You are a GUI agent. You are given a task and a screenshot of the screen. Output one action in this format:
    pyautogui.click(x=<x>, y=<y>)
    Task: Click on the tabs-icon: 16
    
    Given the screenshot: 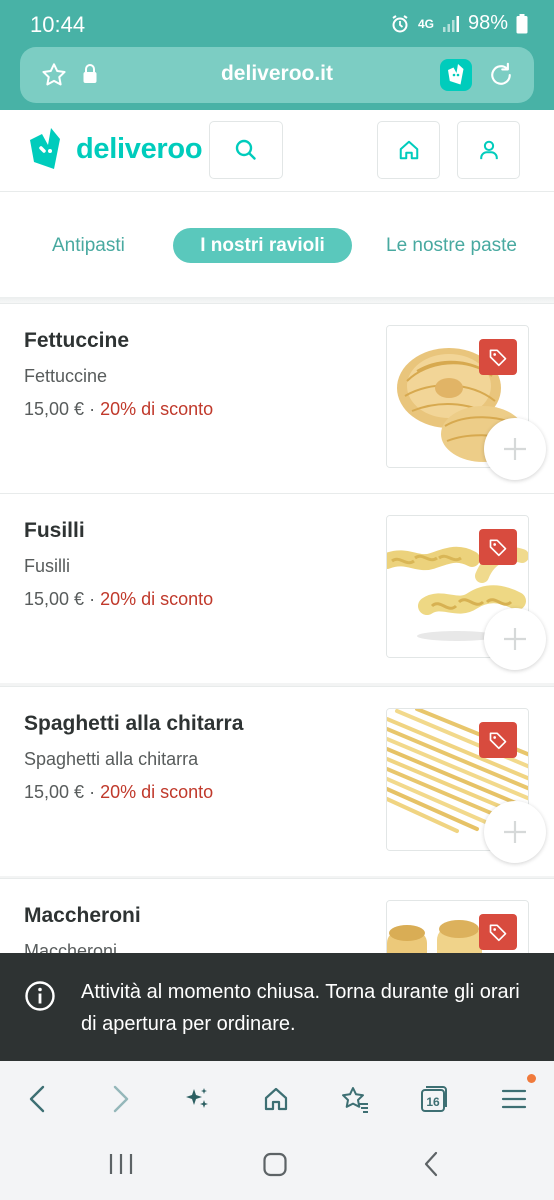 What is the action you would take?
    pyautogui.click(x=434, y=1099)
    